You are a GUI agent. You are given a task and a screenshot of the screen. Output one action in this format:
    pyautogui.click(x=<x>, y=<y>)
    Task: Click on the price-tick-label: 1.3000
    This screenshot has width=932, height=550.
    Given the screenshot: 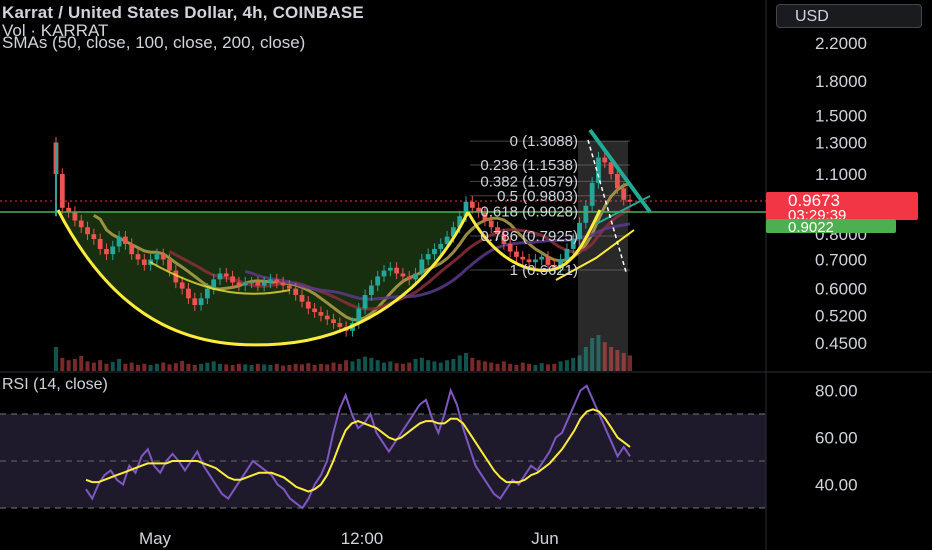 What is the action you would take?
    pyautogui.click(x=841, y=142)
    